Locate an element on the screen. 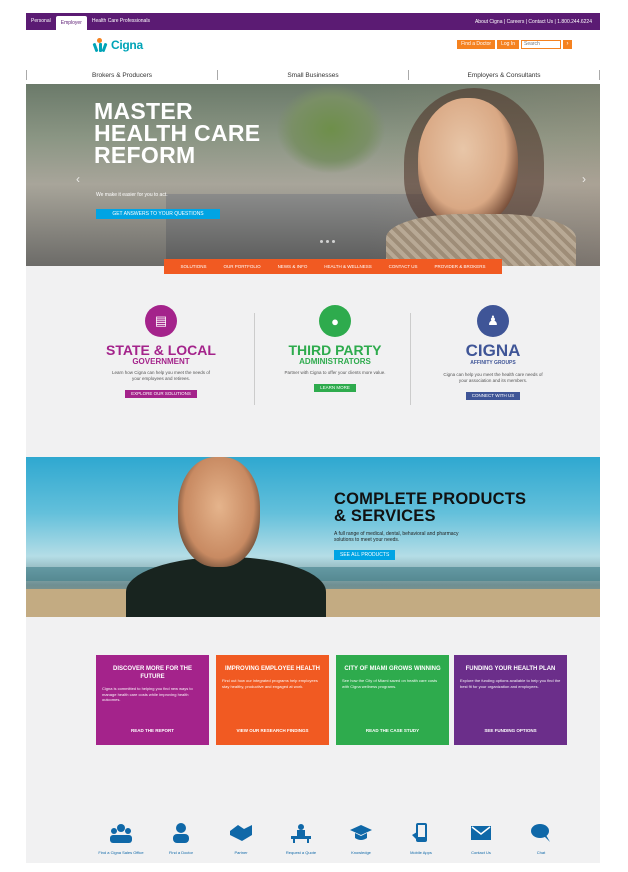 The width and height of the screenshot is (628, 872). login-button: Log In is located at coordinates (508, 44).